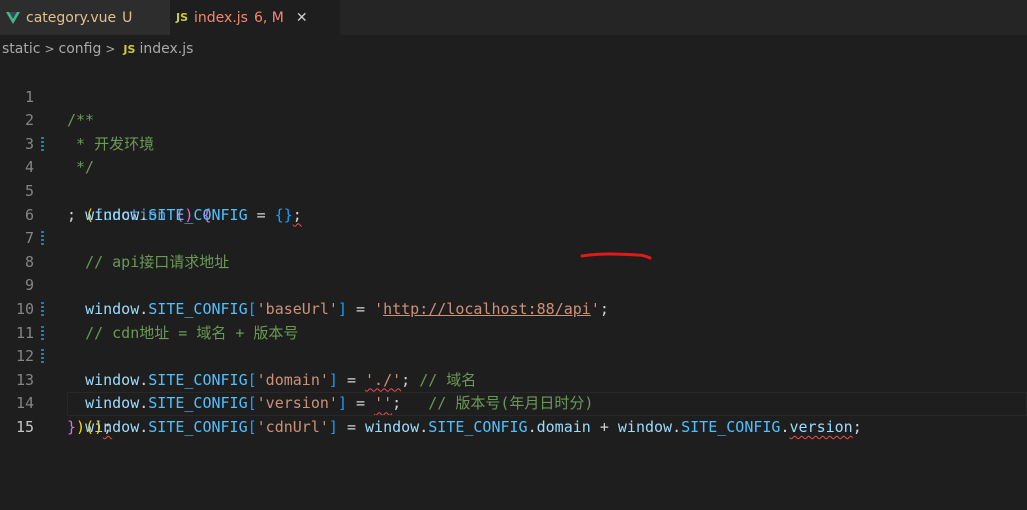 This screenshot has width=1027, height=510. Describe the element at coordinates (513, 49) in the screenshot. I see `breadcrumb: static > config > JS index.js` at that location.